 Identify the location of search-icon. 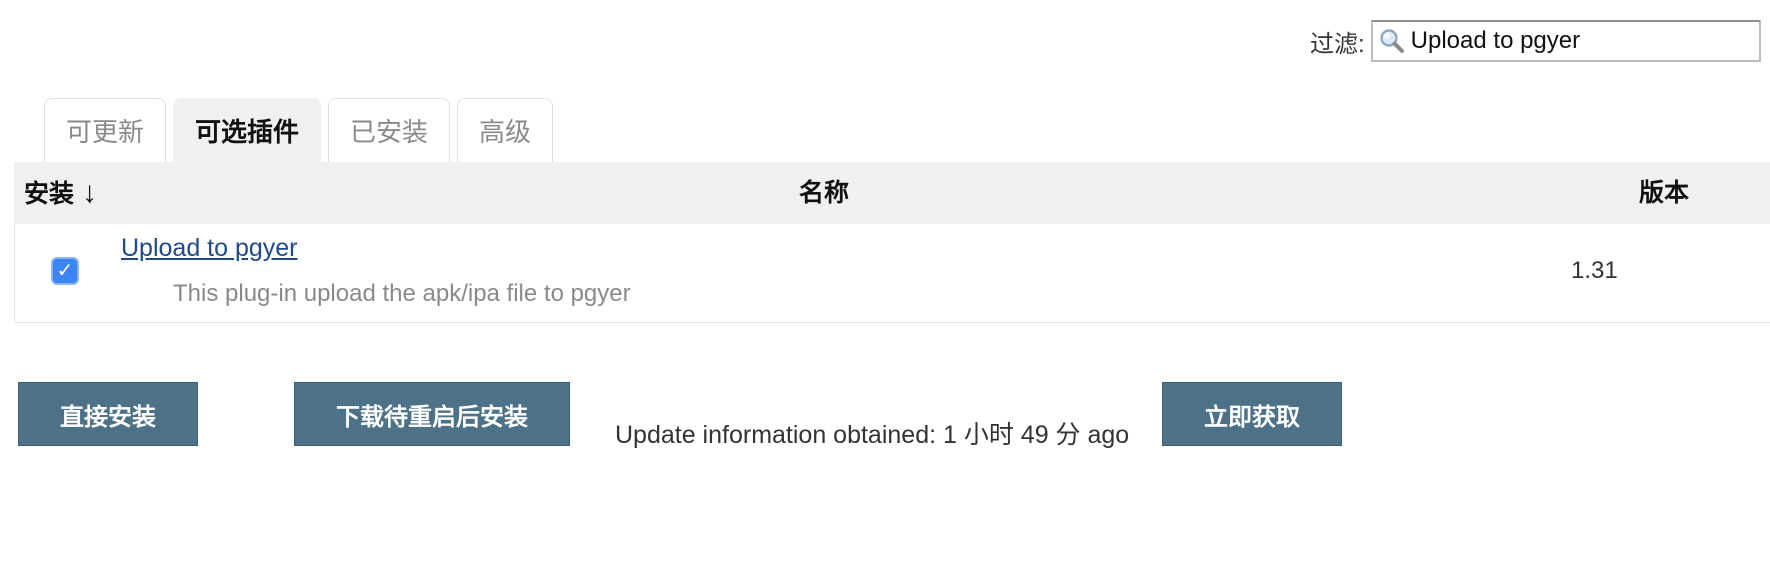
(1392, 41).